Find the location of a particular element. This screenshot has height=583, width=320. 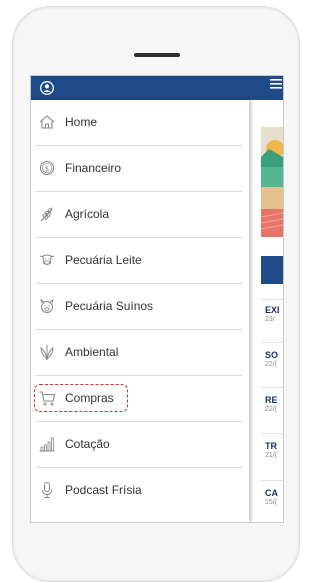

news-title: CA is located at coordinates (271, 493).